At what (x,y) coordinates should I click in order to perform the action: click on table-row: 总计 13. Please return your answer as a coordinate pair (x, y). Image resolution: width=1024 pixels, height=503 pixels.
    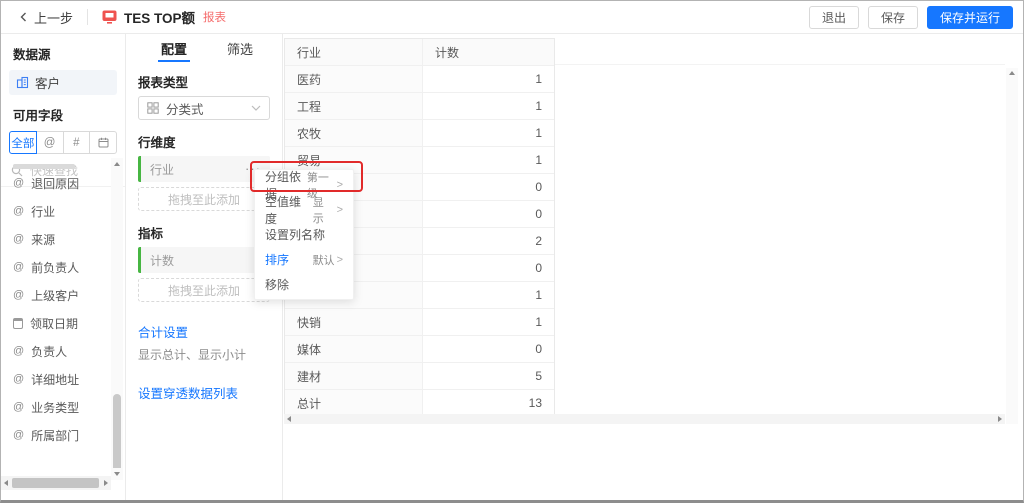
    Looking at the image, I should click on (419, 402).